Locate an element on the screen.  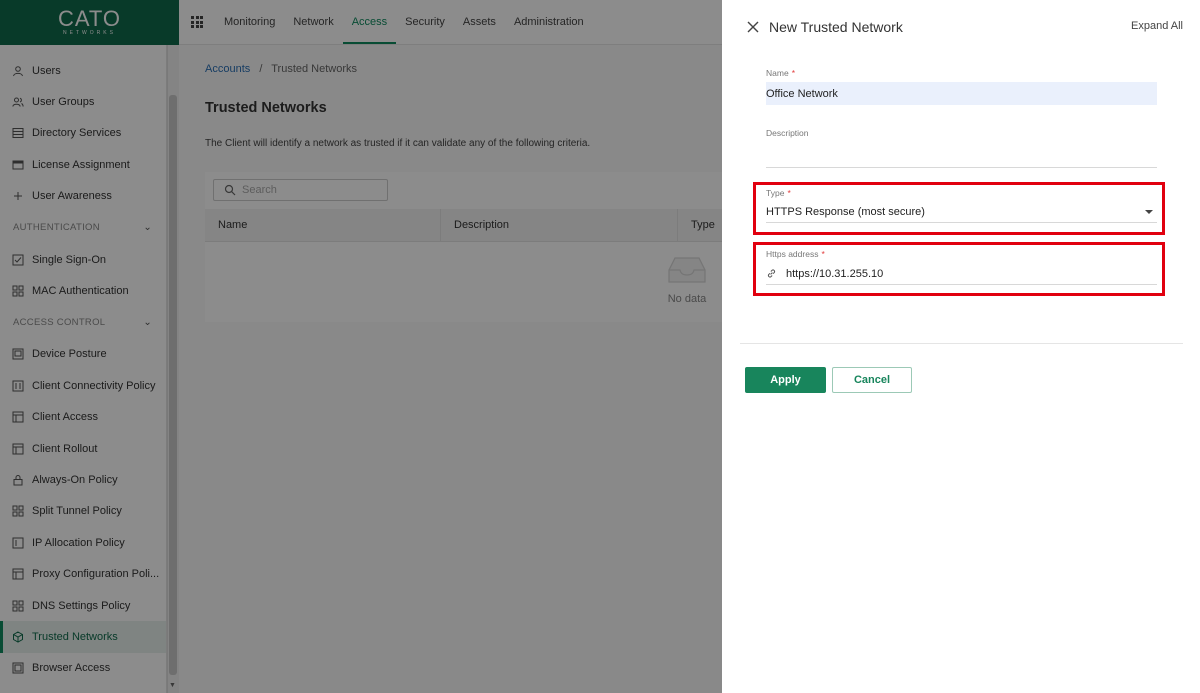
name-input: Office Network is located at coordinates (961, 93).